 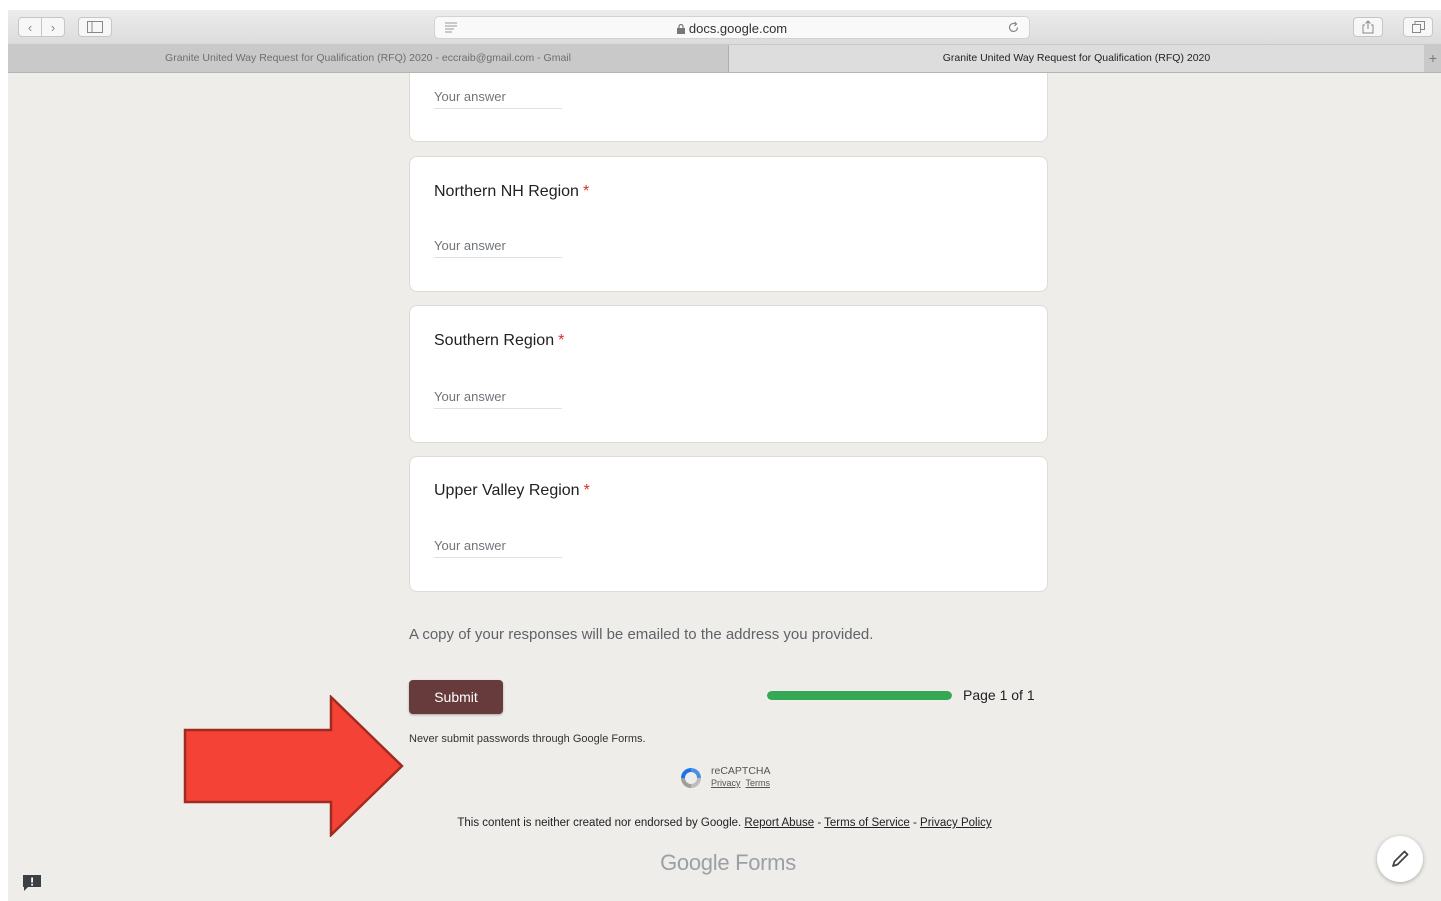 I want to click on feedback-icon, so click(x=32, y=883).